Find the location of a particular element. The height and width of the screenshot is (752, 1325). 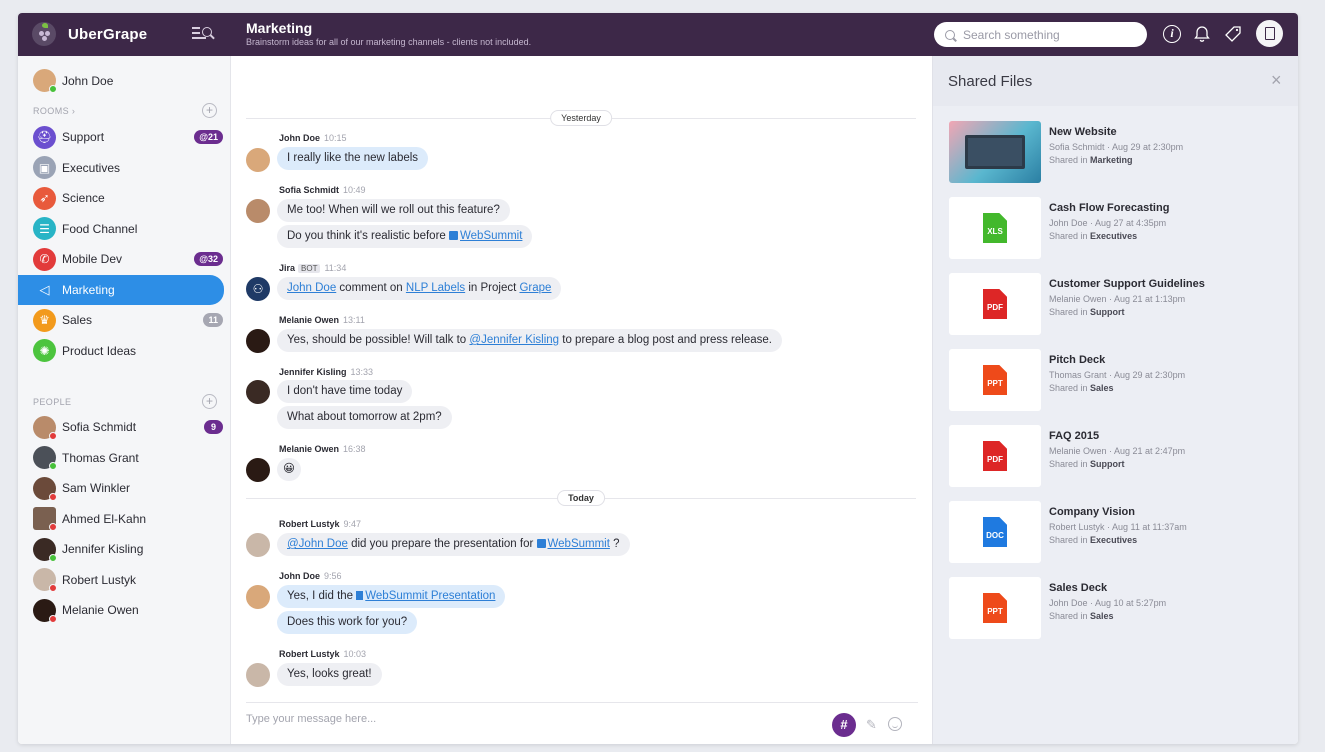

mention-link: @Jennifer Kisling is located at coordinates (514, 340).